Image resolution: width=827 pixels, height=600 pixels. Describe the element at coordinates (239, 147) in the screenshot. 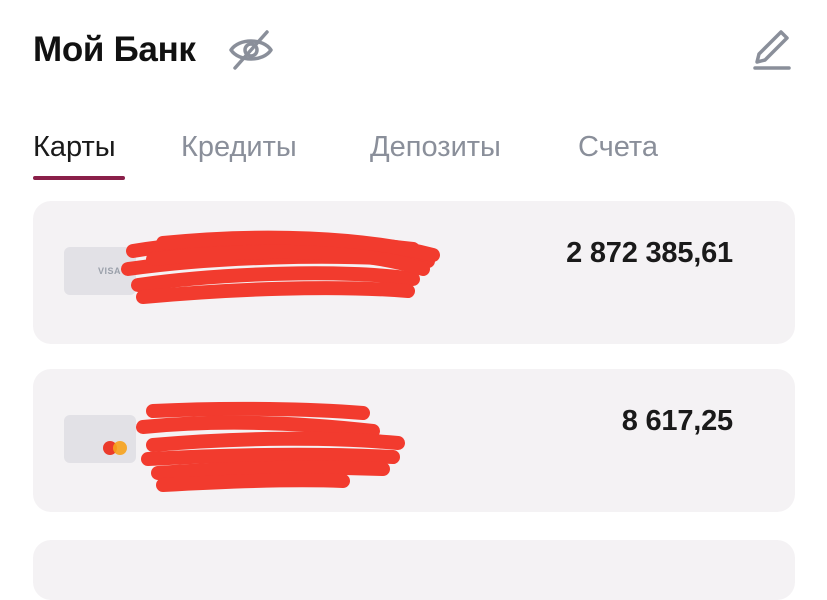

I see `tab-credits: Кредиты` at that location.